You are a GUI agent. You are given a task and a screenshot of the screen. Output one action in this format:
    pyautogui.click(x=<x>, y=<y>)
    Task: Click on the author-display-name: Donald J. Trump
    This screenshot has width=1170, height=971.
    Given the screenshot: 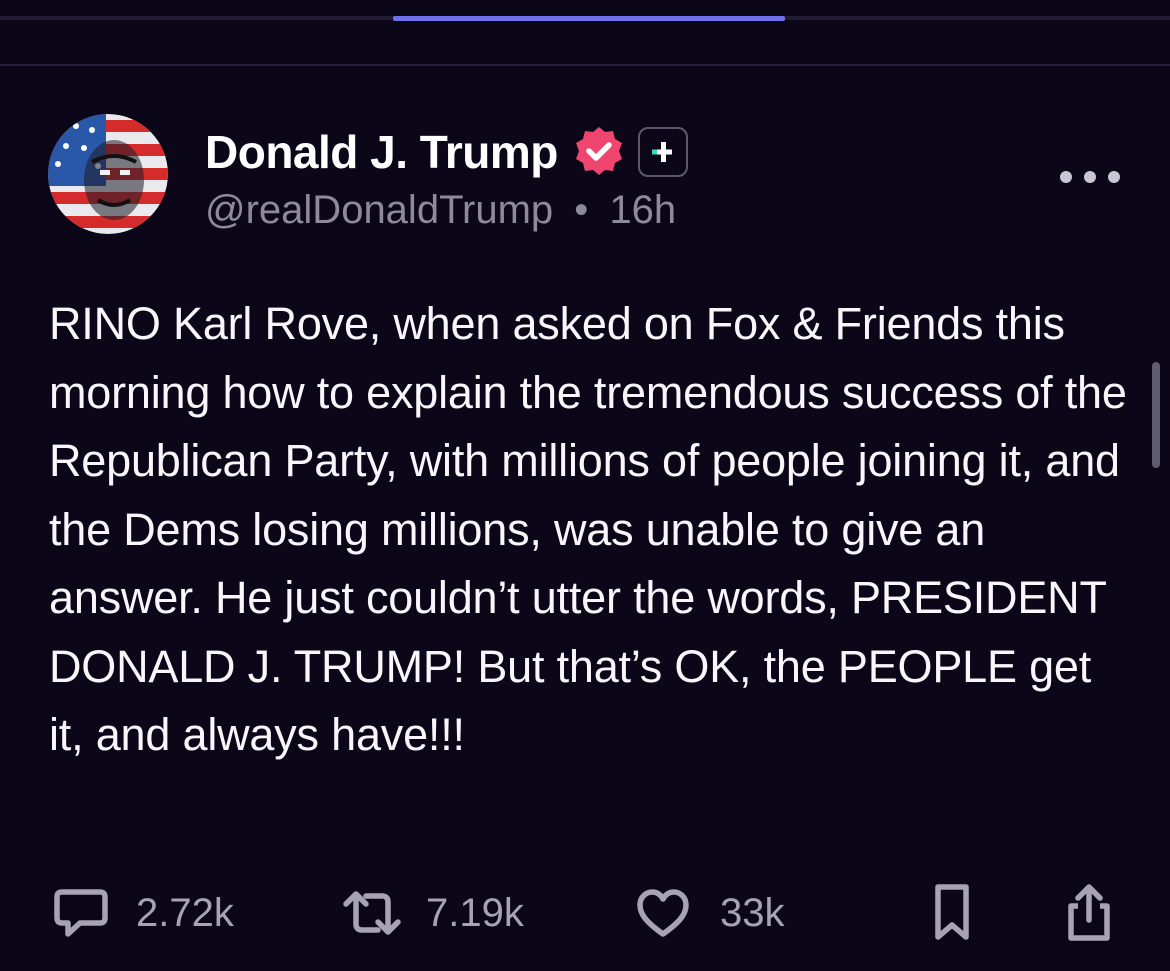 What is the action you would take?
    pyautogui.click(x=381, y=152)
    